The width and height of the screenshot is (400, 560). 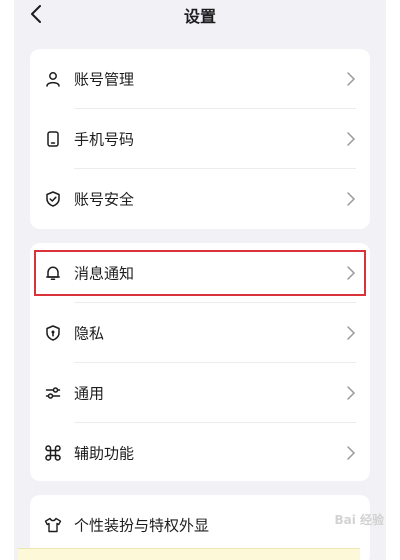 I want to click on row-label: 账号安全, so click(x=104, y=199).